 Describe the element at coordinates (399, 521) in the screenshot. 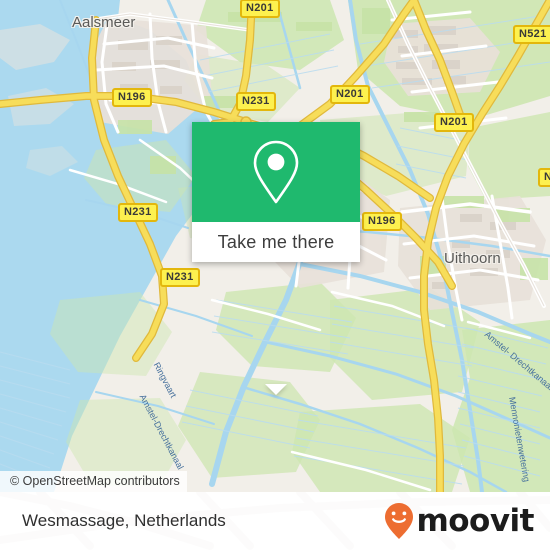

I see `moovit-pin-smile-icon` at that location.